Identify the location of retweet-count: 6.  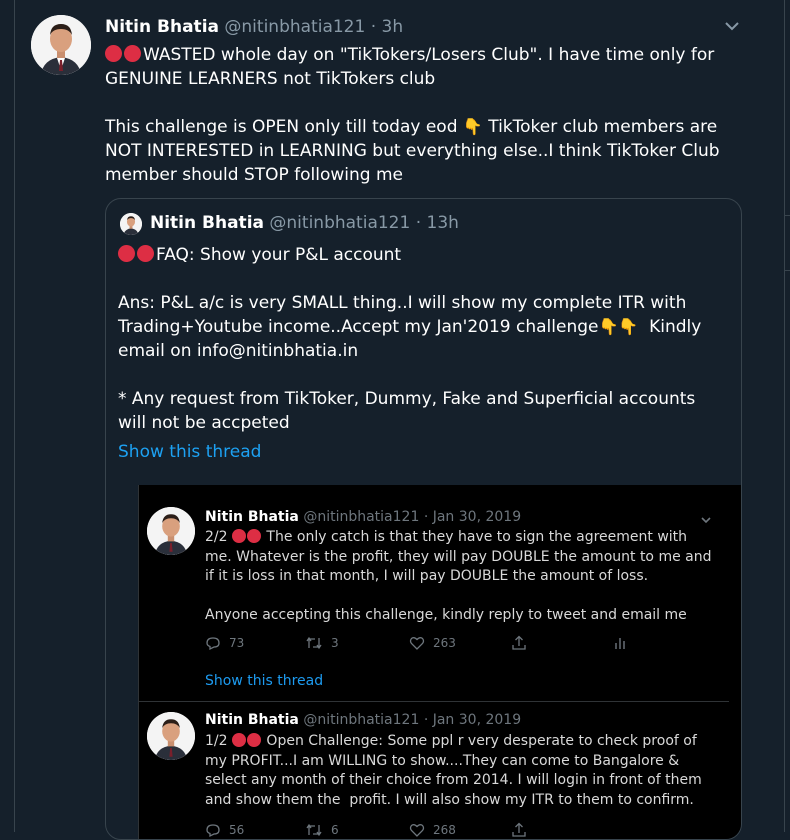
(335, 830).